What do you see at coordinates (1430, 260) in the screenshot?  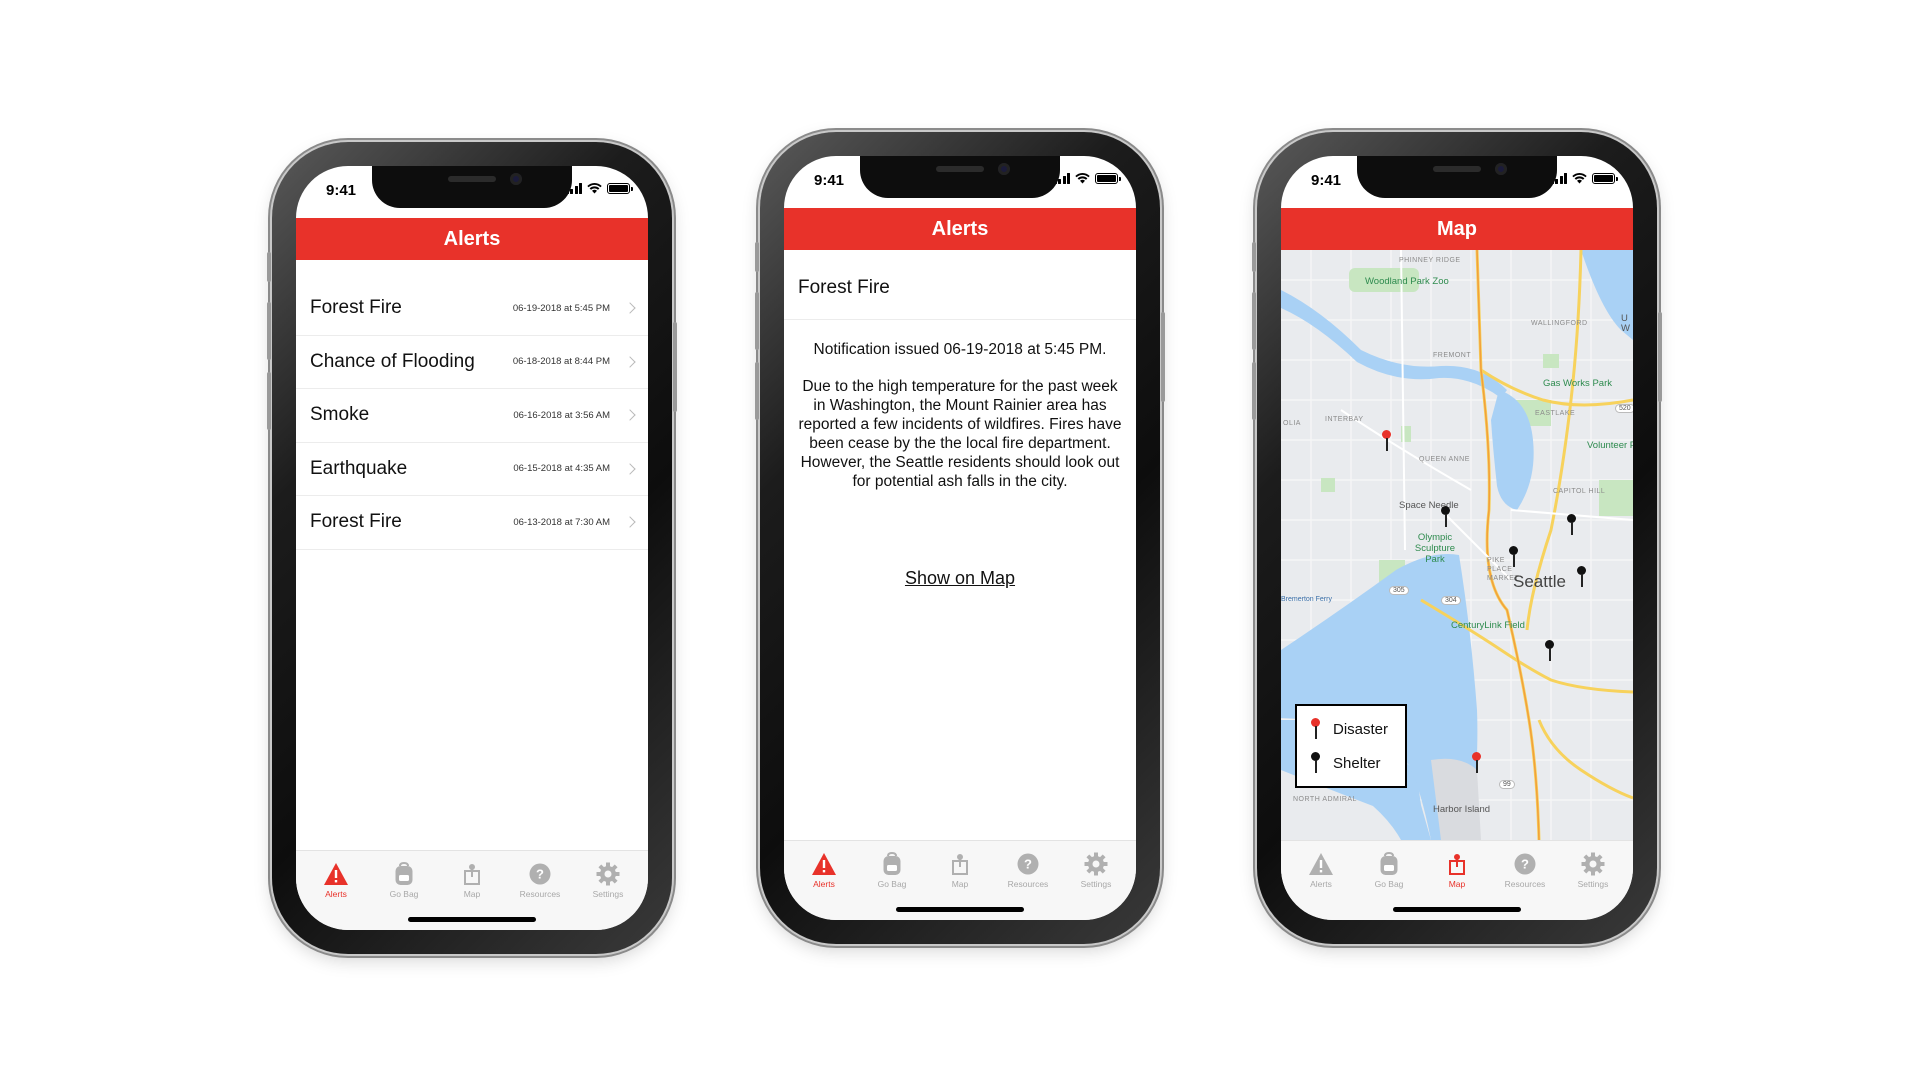 I see `map-label-phinney-ridge: PHINNEY RIDGE` at bounding box center [1430, 260].